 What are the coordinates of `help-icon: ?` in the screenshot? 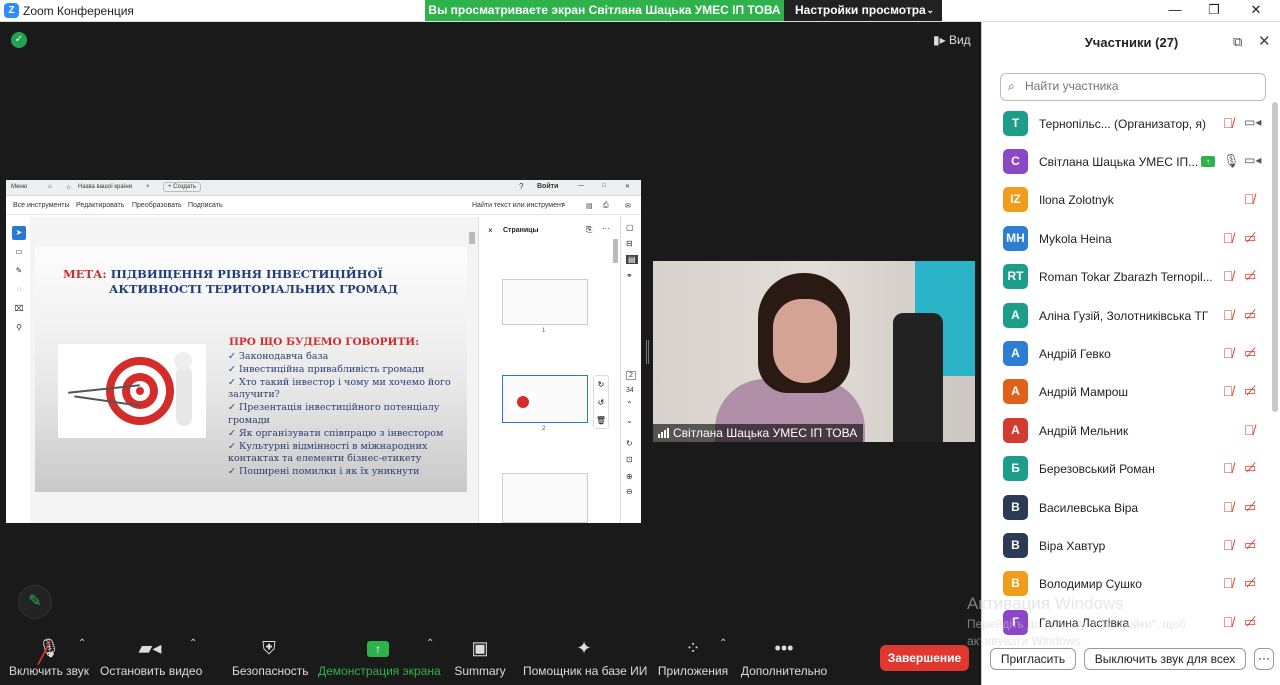 It's located at (521, 186).